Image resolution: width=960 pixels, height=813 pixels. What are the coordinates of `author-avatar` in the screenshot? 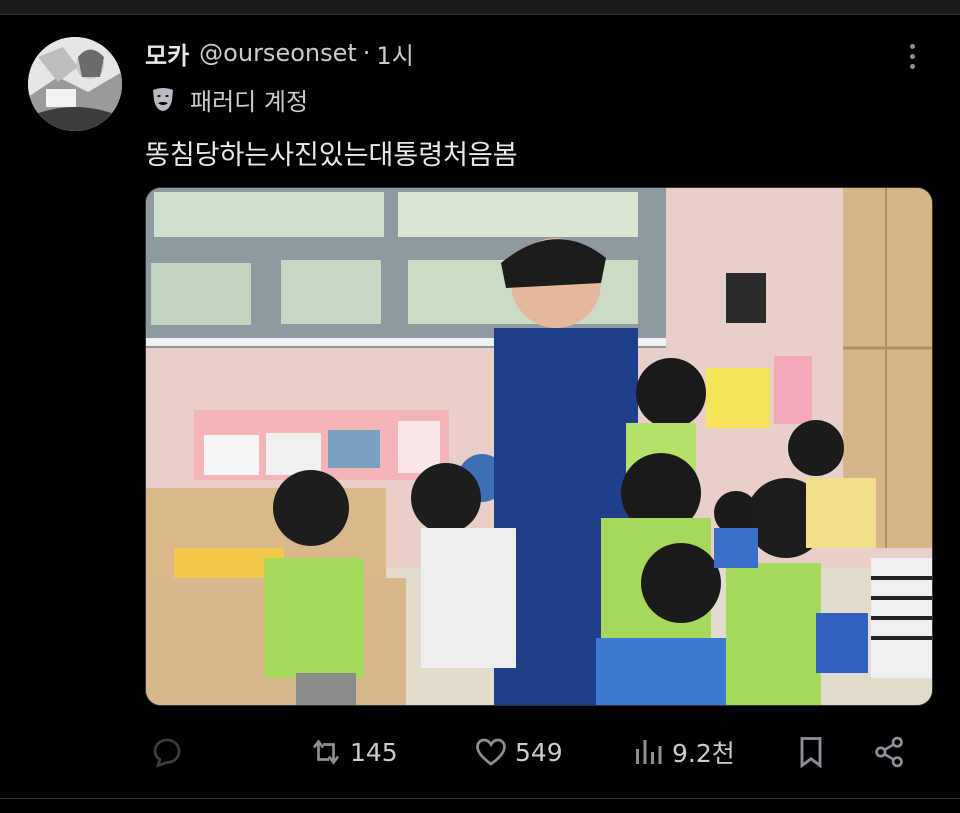 It's located at (75, 84).